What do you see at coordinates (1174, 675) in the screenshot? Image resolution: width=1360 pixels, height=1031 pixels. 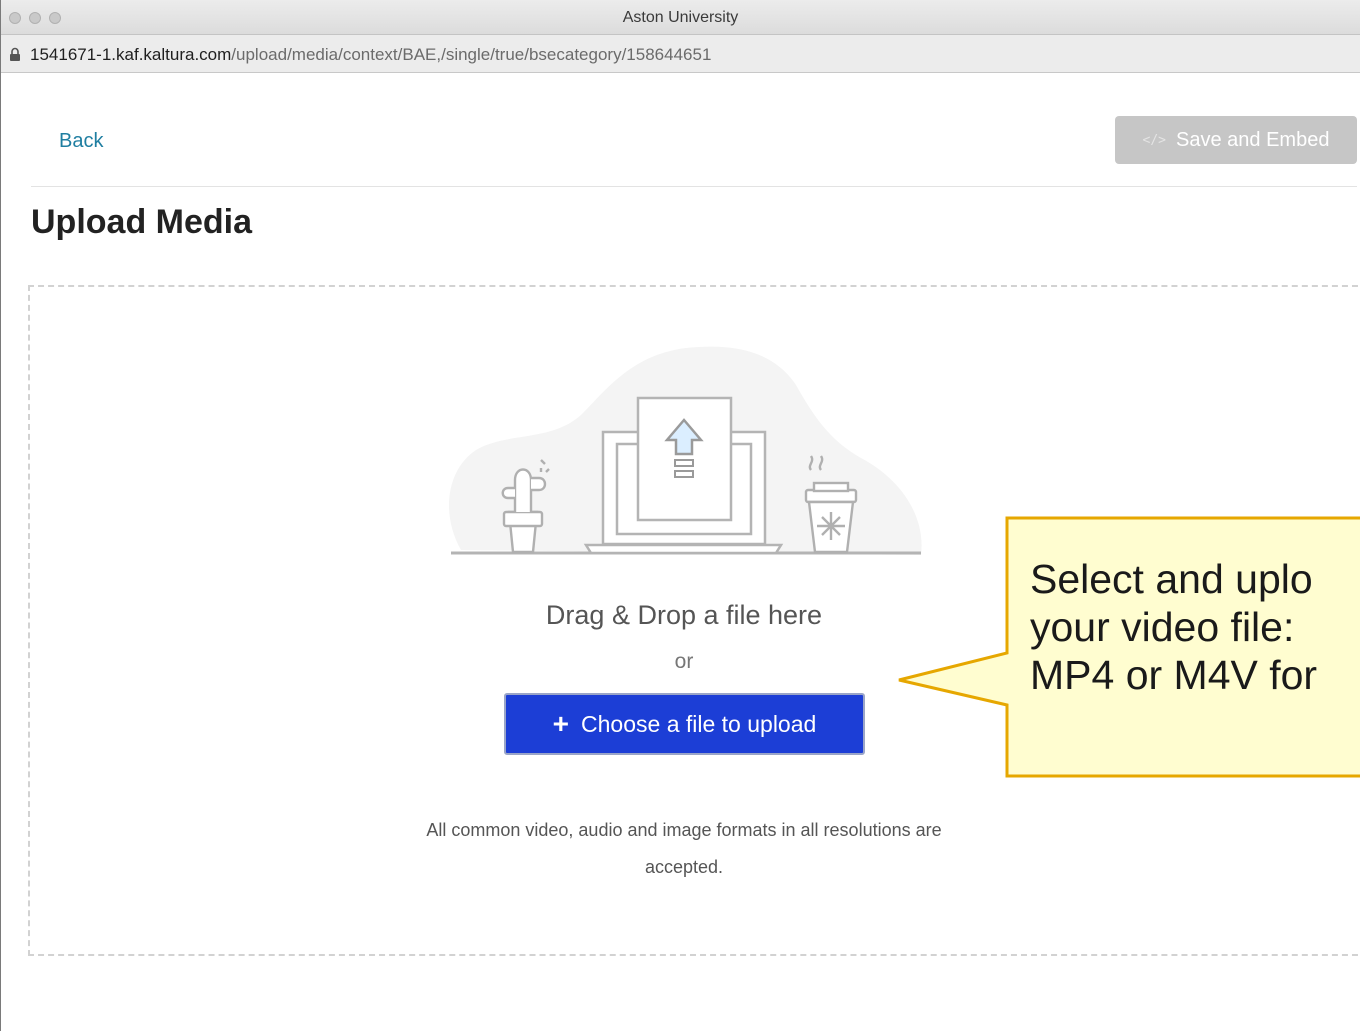 I see `callout-line-3: MP4 or M4V for` at bounding box center [1174, 675].